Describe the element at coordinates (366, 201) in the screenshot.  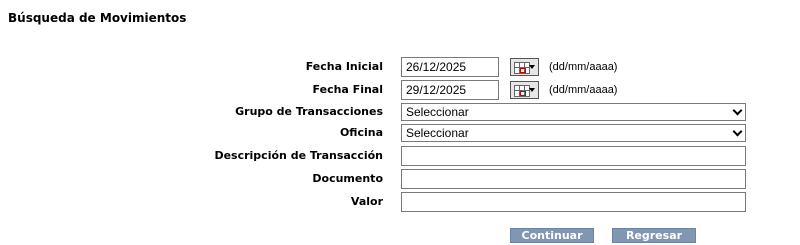
I see `valor-label: Valor` at that location.